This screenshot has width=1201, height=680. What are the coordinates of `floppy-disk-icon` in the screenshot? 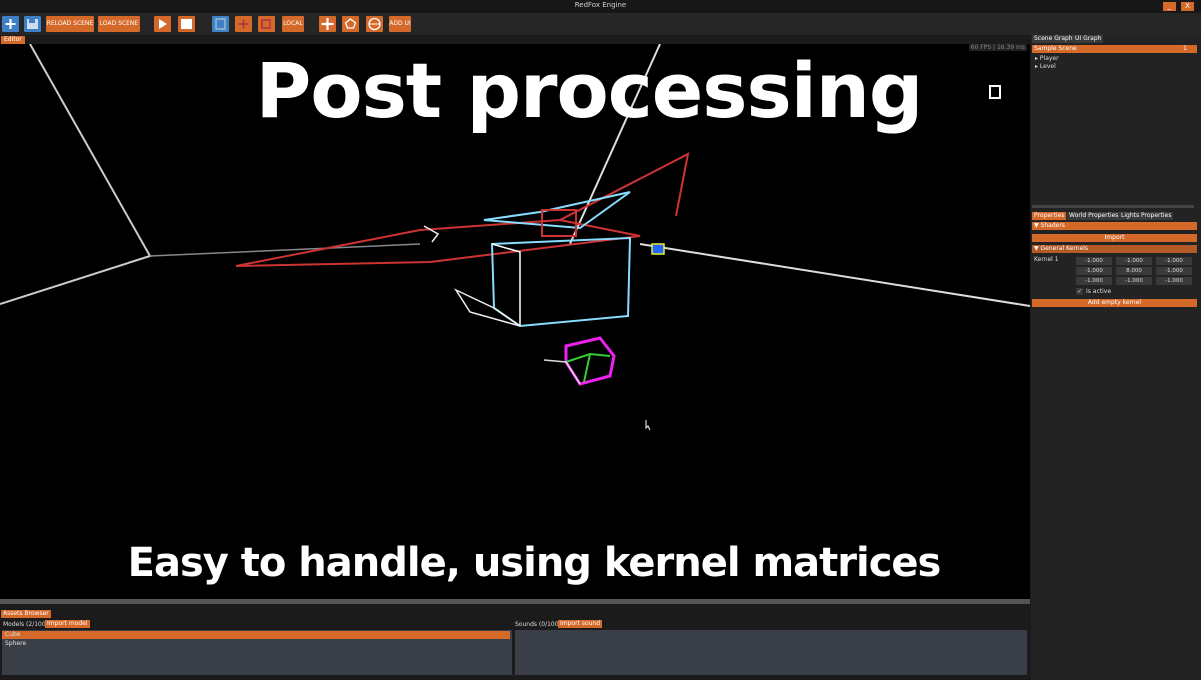 It's located at (32, 24).